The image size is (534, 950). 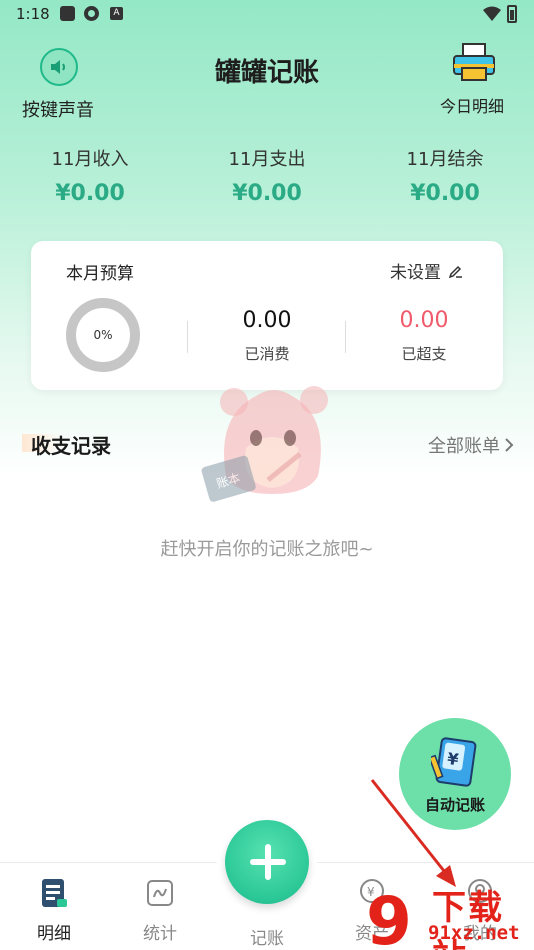 What do you see at coordinates (267, 175) in the screenshot?
I see `expense-summary: 11月支出 ¥0.00` at bounding box center [267, 175].